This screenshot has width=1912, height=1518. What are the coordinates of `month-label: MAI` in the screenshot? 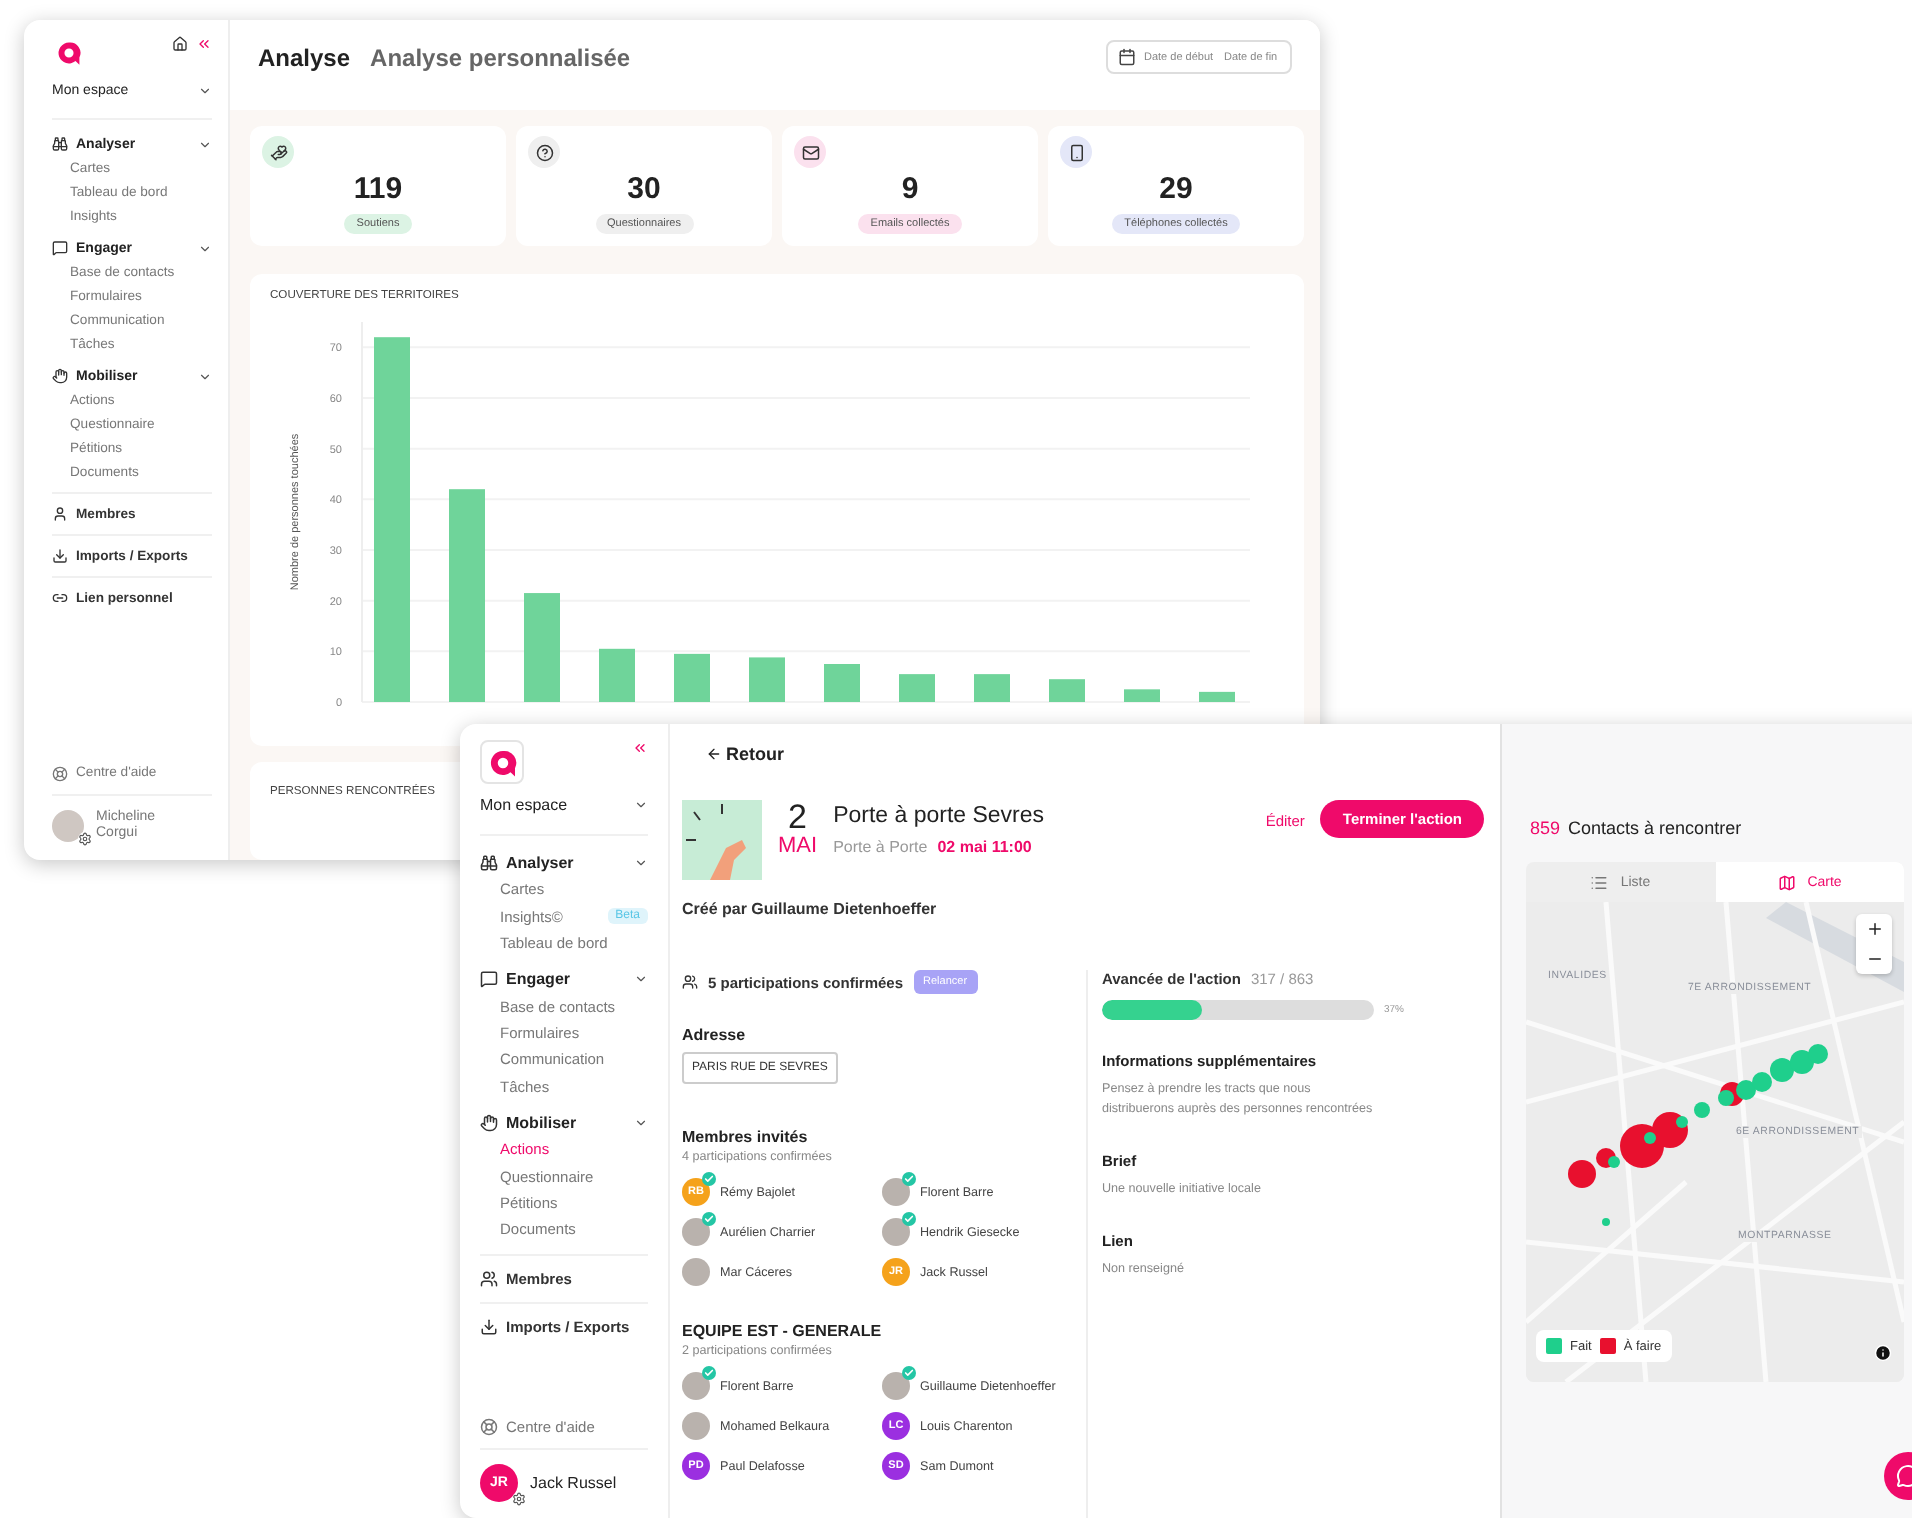 It's located at (798, 846).